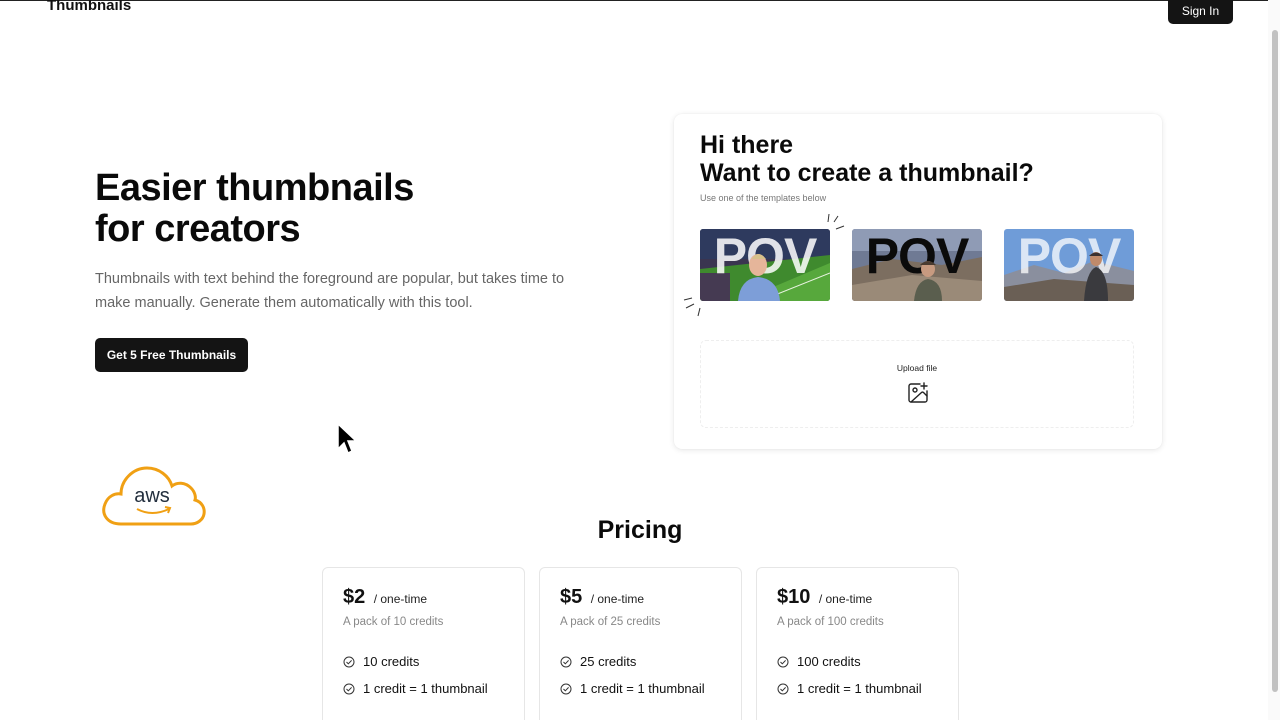 The image size is (1280, 720). What do you see at coordinates (610, 622) in the screenshot?
I see `price-description: A pack of 25 credits` at bounding box center [610, 622].